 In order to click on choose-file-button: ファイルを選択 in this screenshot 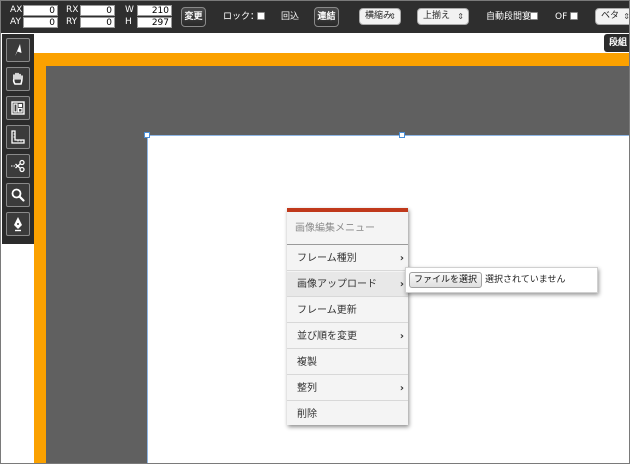, I will do `click(446, 280)`.